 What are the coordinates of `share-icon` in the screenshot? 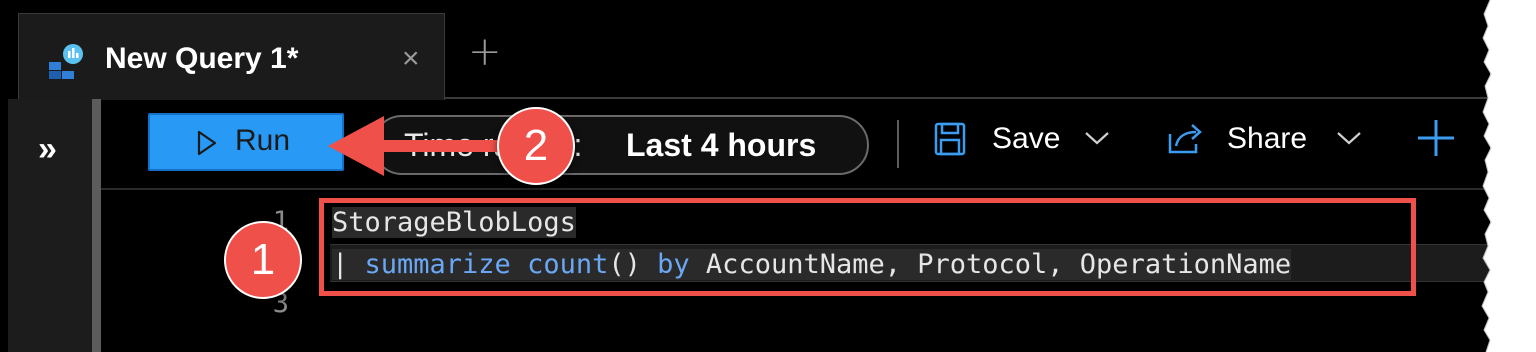 It's located at (1186, 138).